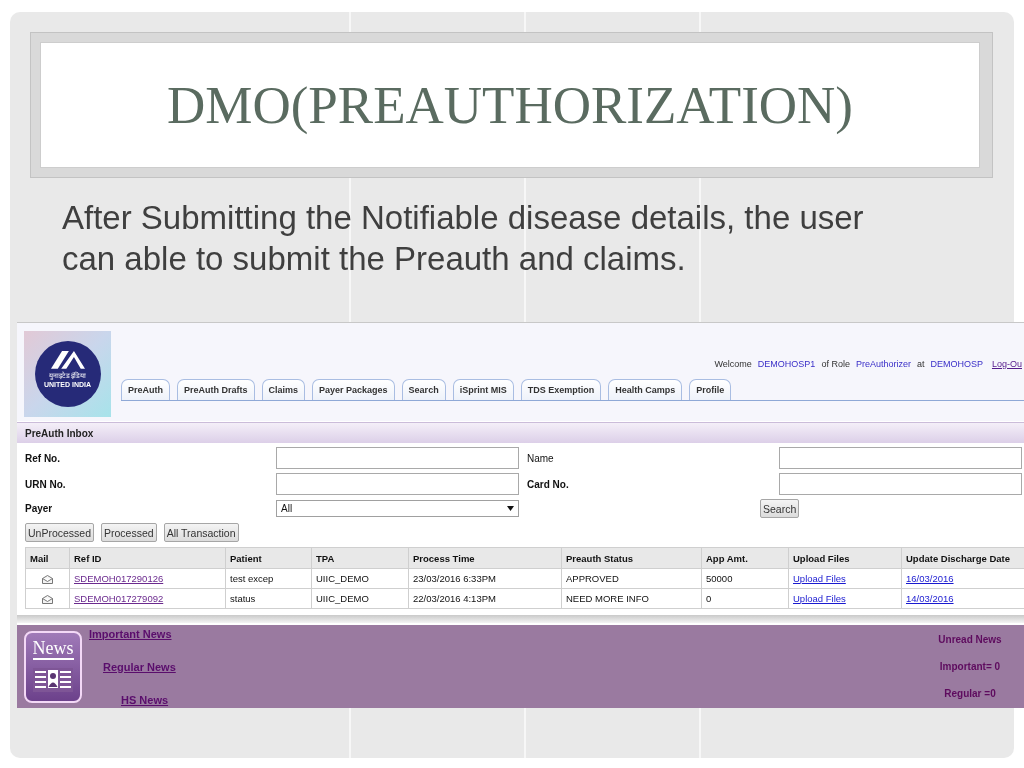 This screenshot has width=1024, height=768. What do you see at coordinates (485, 558) in the screenshot?
I see `table-header-cell: Process Time` at bounding box center [485, 558].